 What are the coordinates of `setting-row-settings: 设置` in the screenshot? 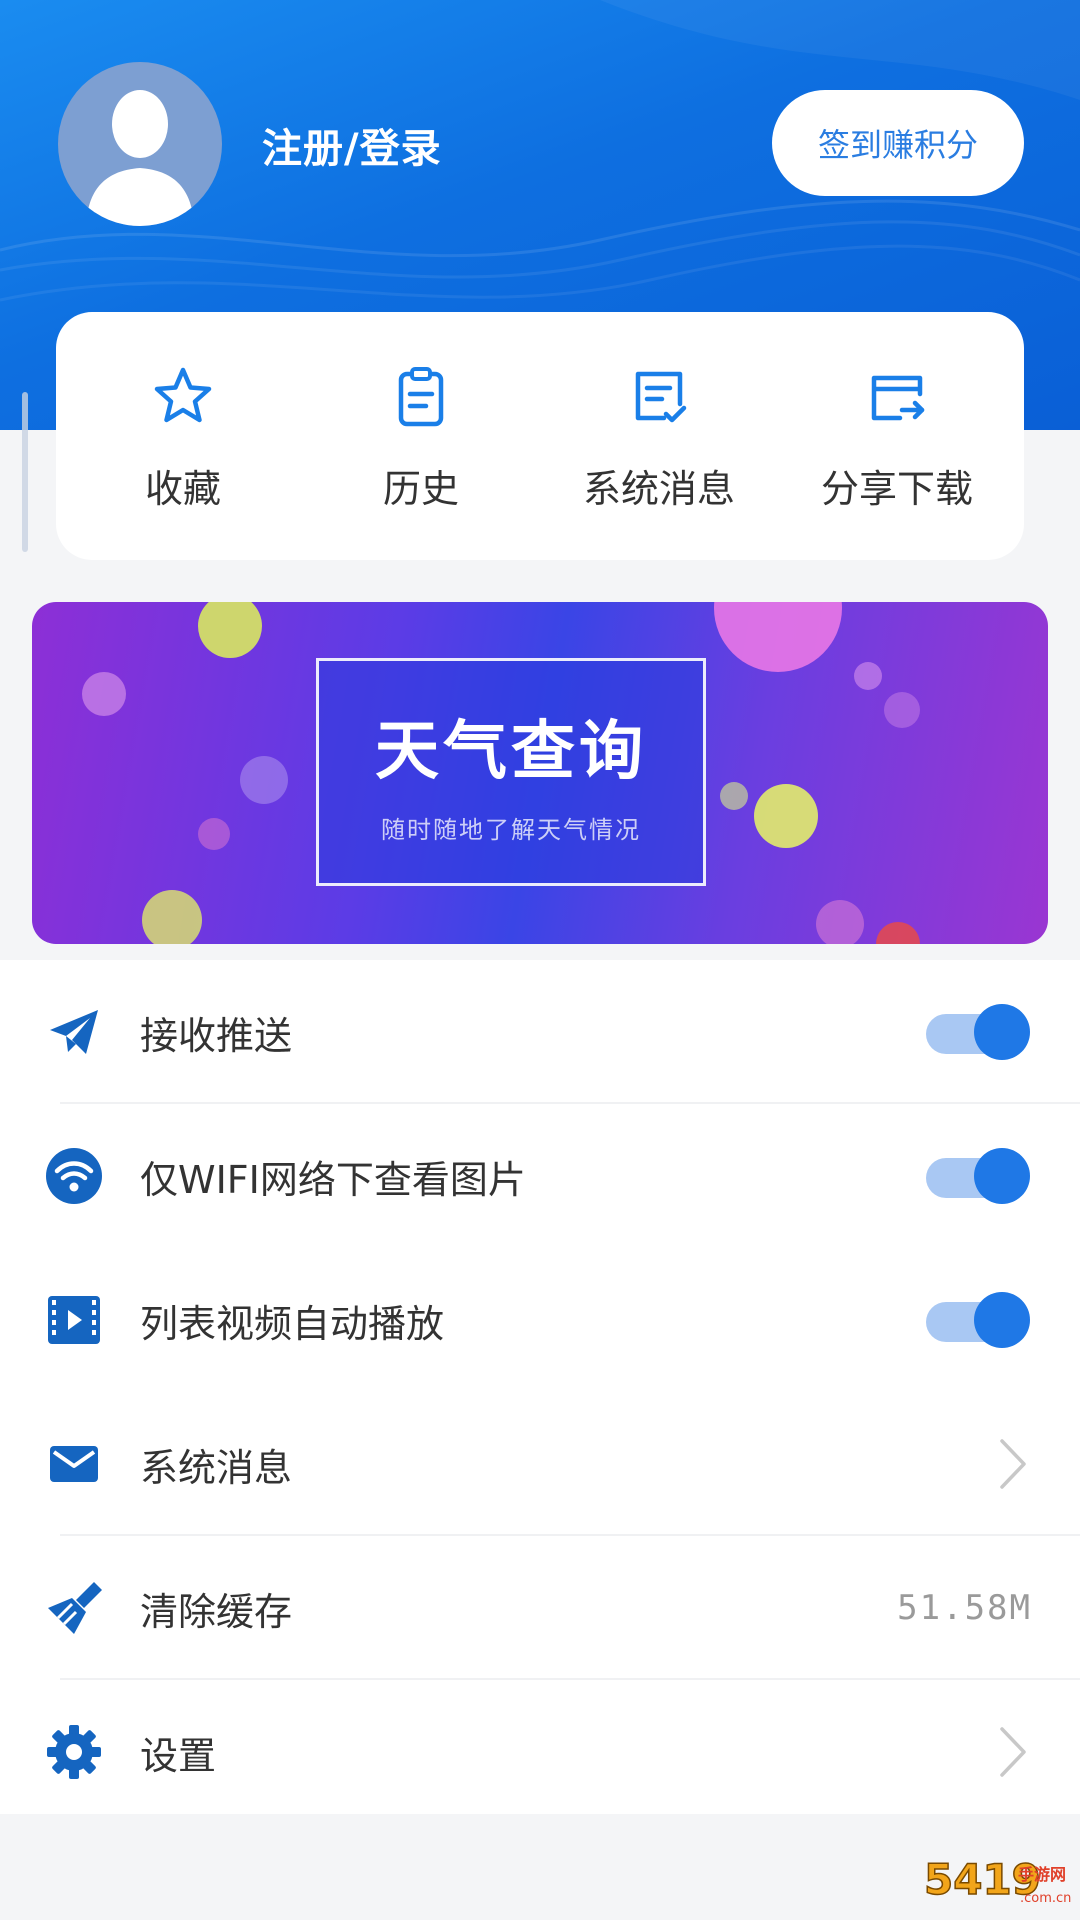 It's located at (540, 1752).